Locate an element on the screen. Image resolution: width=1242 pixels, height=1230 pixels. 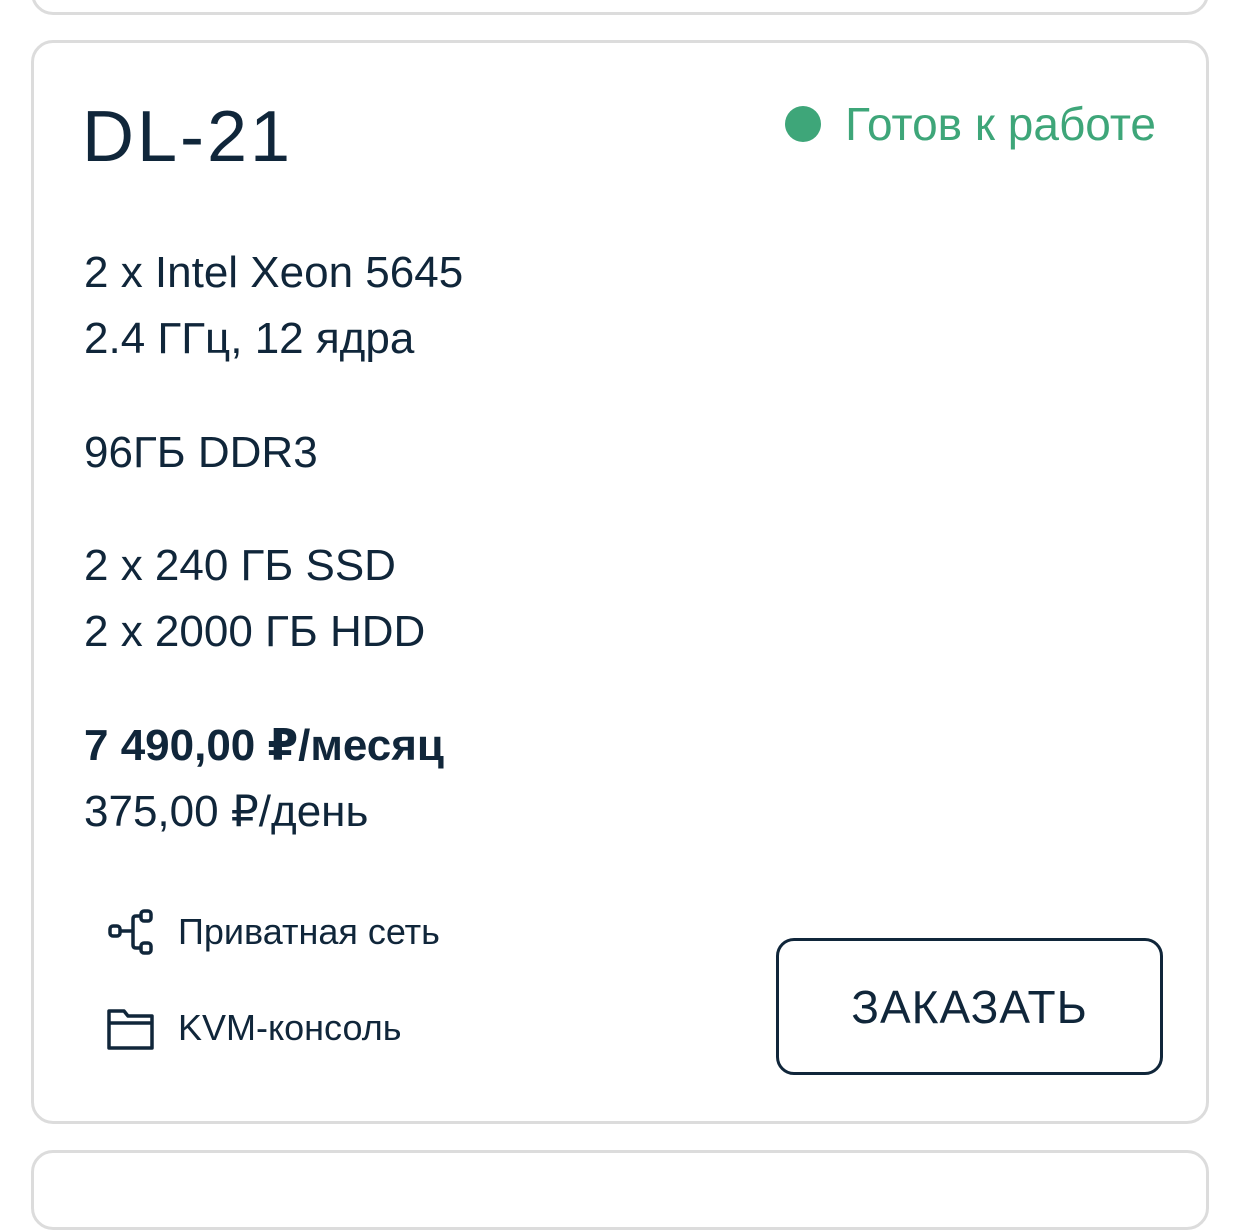
feature-private-network: Приватная сеть is located at coordinates (273, 932).